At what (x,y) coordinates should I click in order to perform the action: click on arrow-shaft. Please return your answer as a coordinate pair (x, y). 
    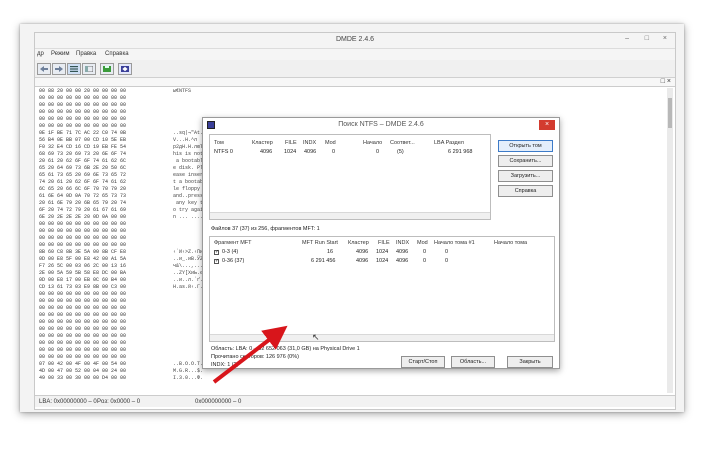
    Looking at the image, I should click on (250, 354).